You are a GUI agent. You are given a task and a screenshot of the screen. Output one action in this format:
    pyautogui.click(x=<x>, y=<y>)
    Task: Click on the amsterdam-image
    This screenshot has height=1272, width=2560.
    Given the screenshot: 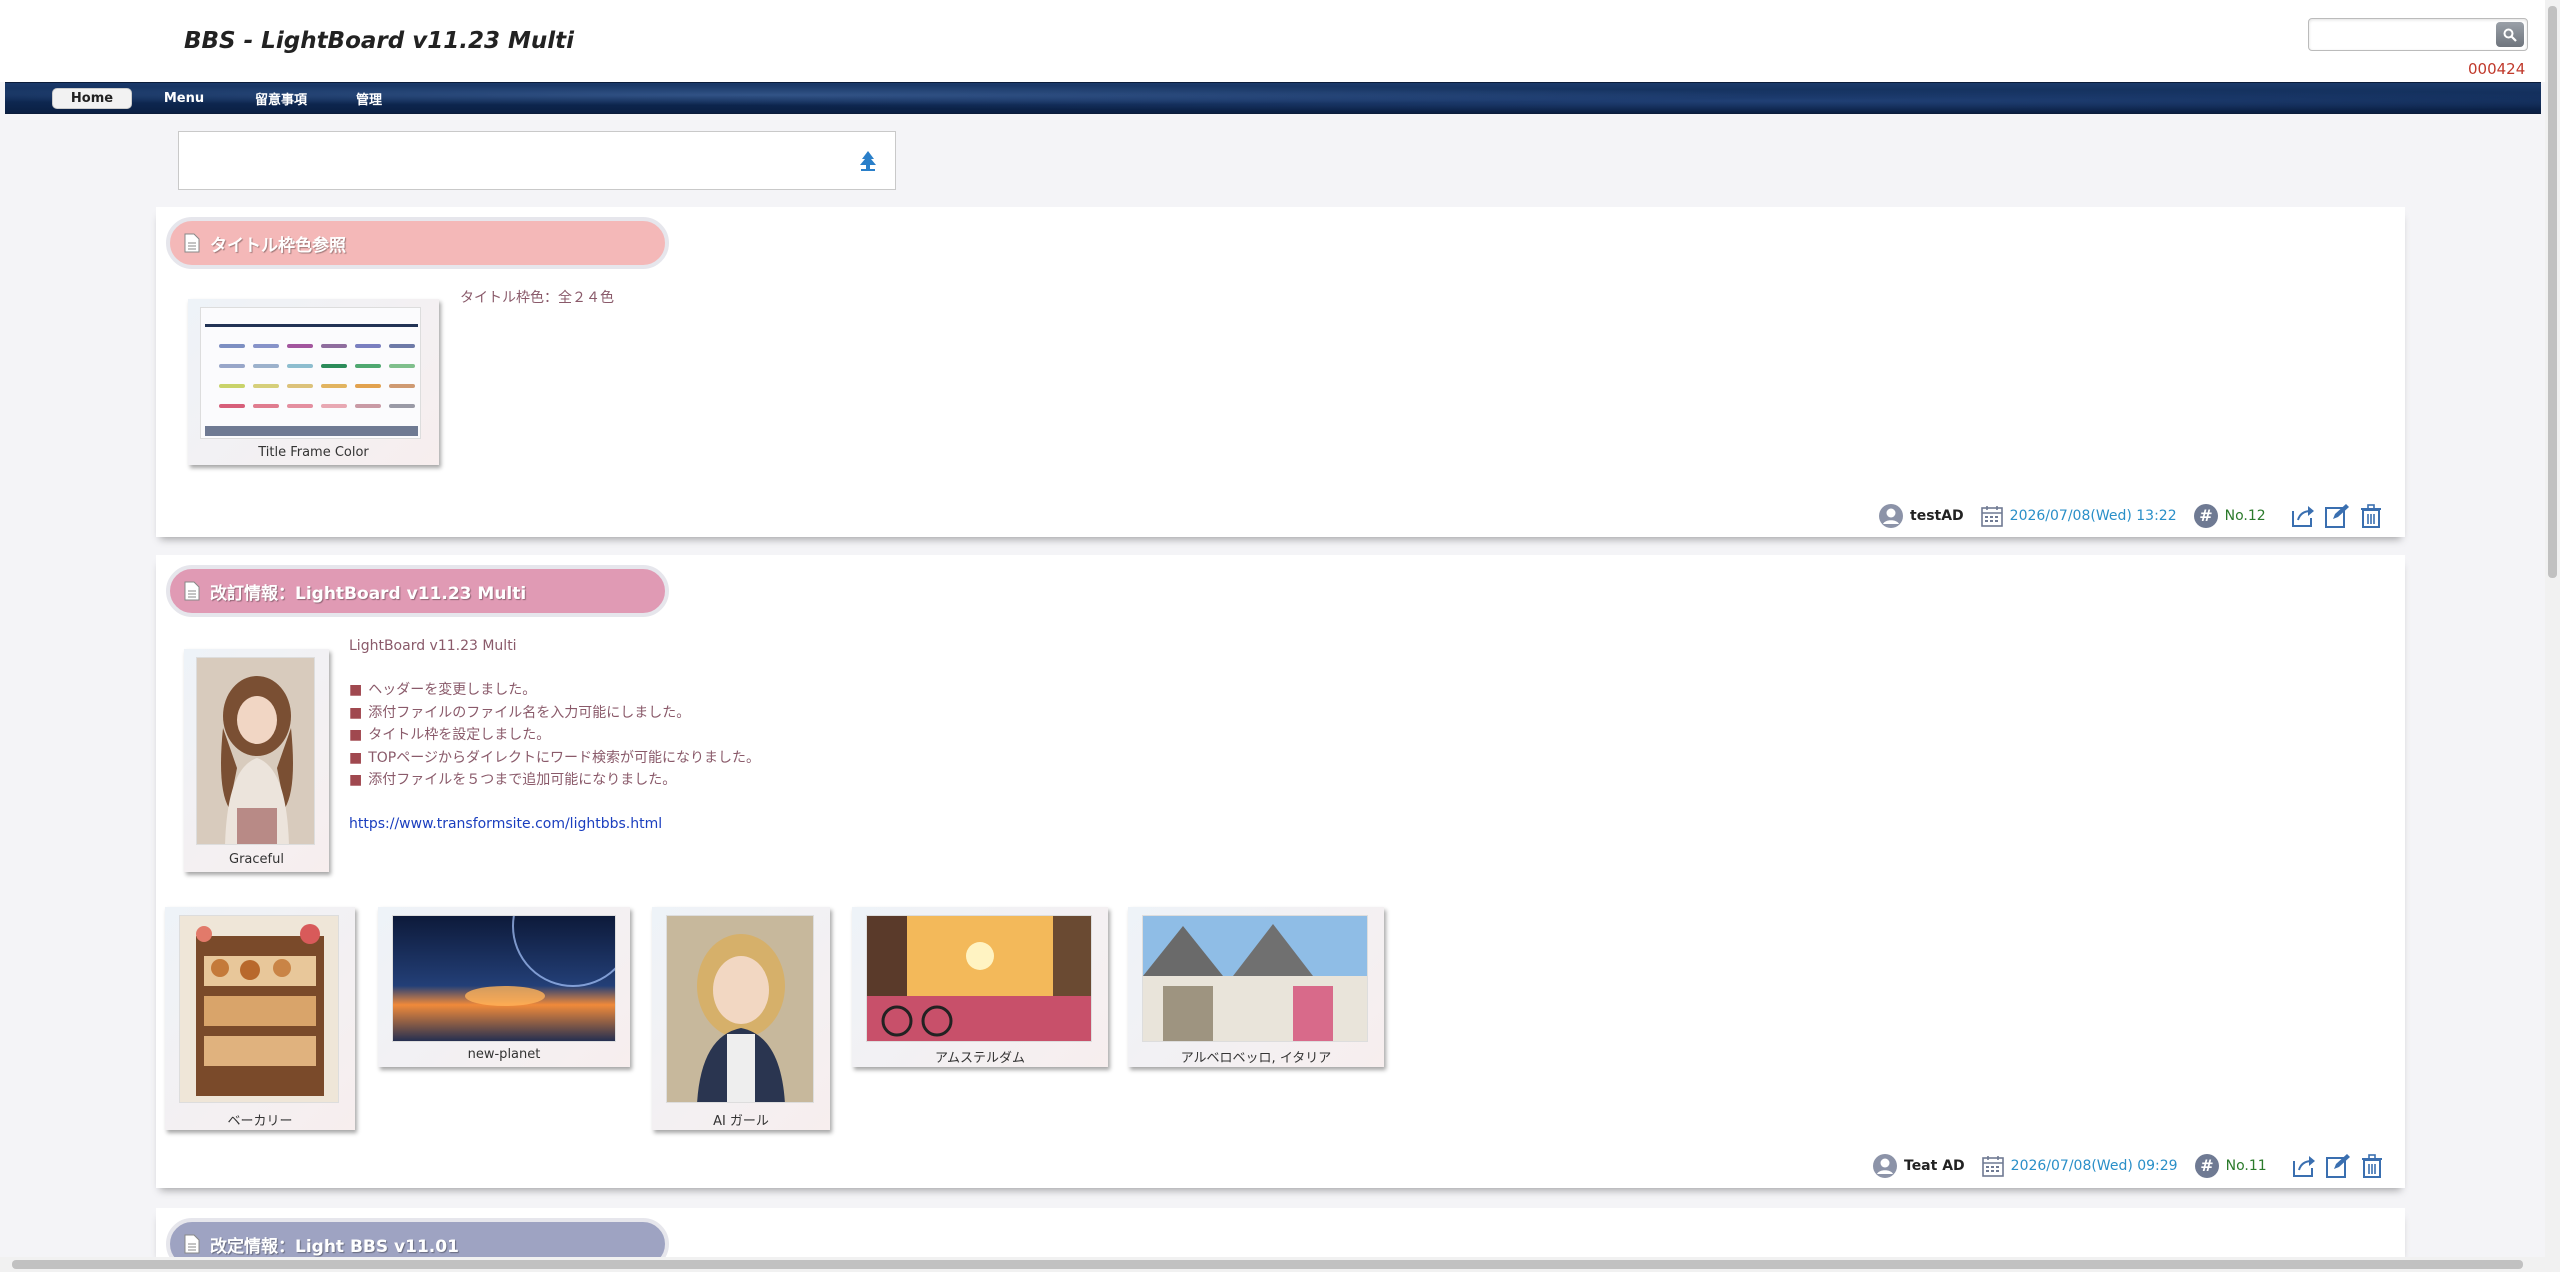 What is the action you would take?
    pyautogui.click(x=979, y=978)
    